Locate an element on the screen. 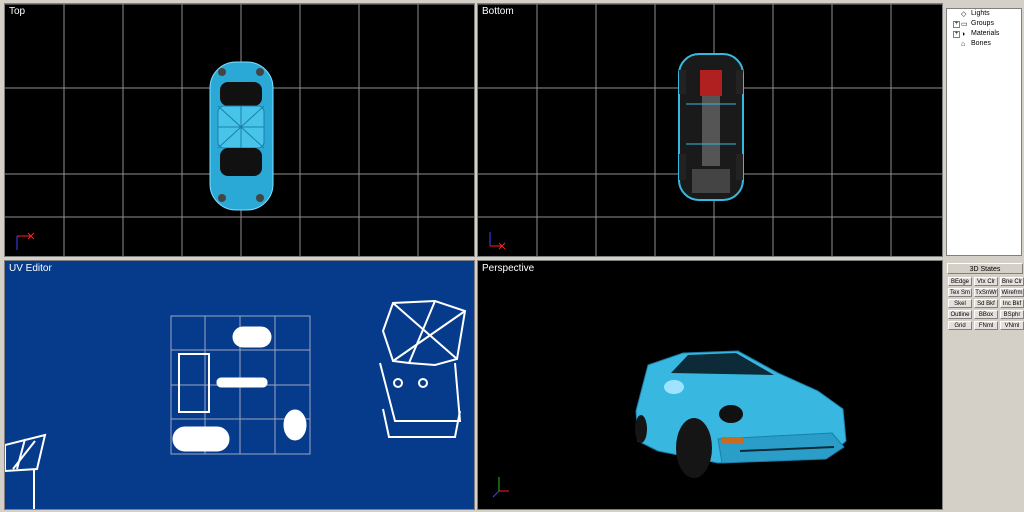  tree-item-materials: + ◑ Materials is located at coordinates (984, 34).